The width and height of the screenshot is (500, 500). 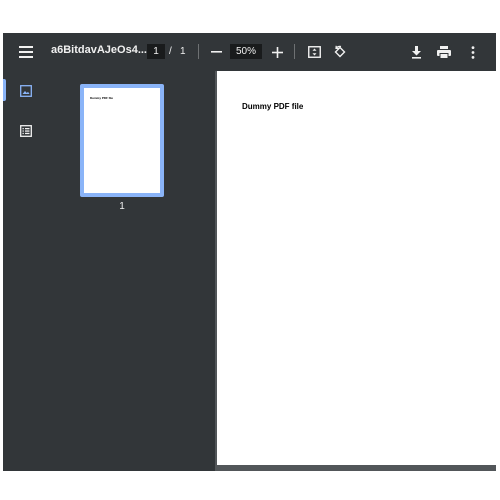 I want to click on zoom-in-icon, so click(x=277, y=52).